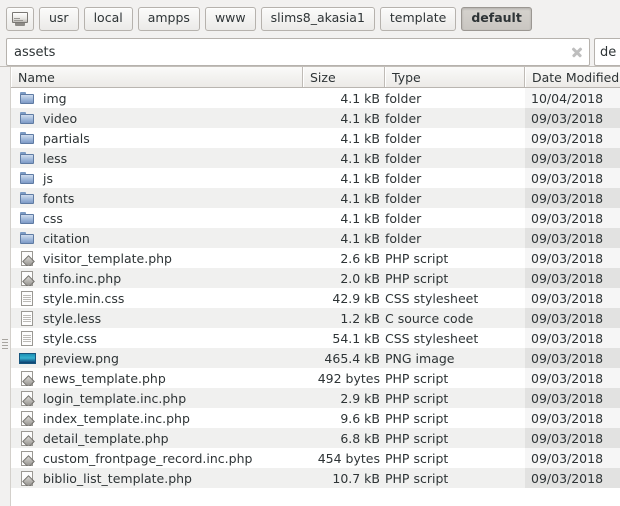 The height and width of the screenshot is (506, 620). I want to click on table-row: less 4.1 kB folder 09/03/2018, so click(315, 158).